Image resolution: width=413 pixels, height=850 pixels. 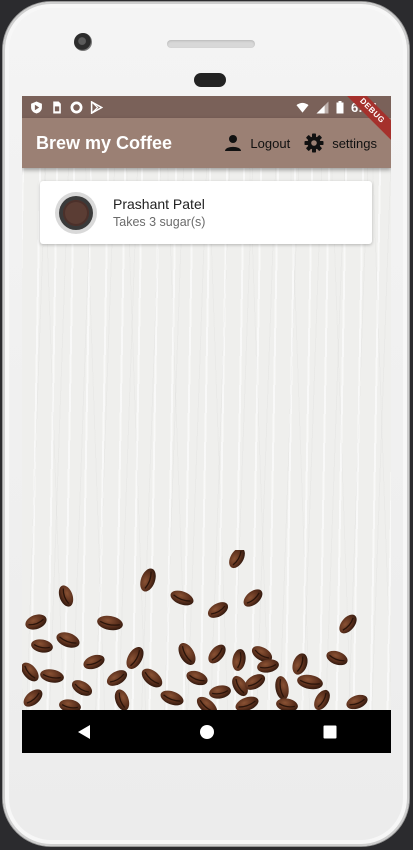 What do you see at coordinates (36, 107) in the screenshot?
I see `shield-icon` at bounding box center [36, 107].